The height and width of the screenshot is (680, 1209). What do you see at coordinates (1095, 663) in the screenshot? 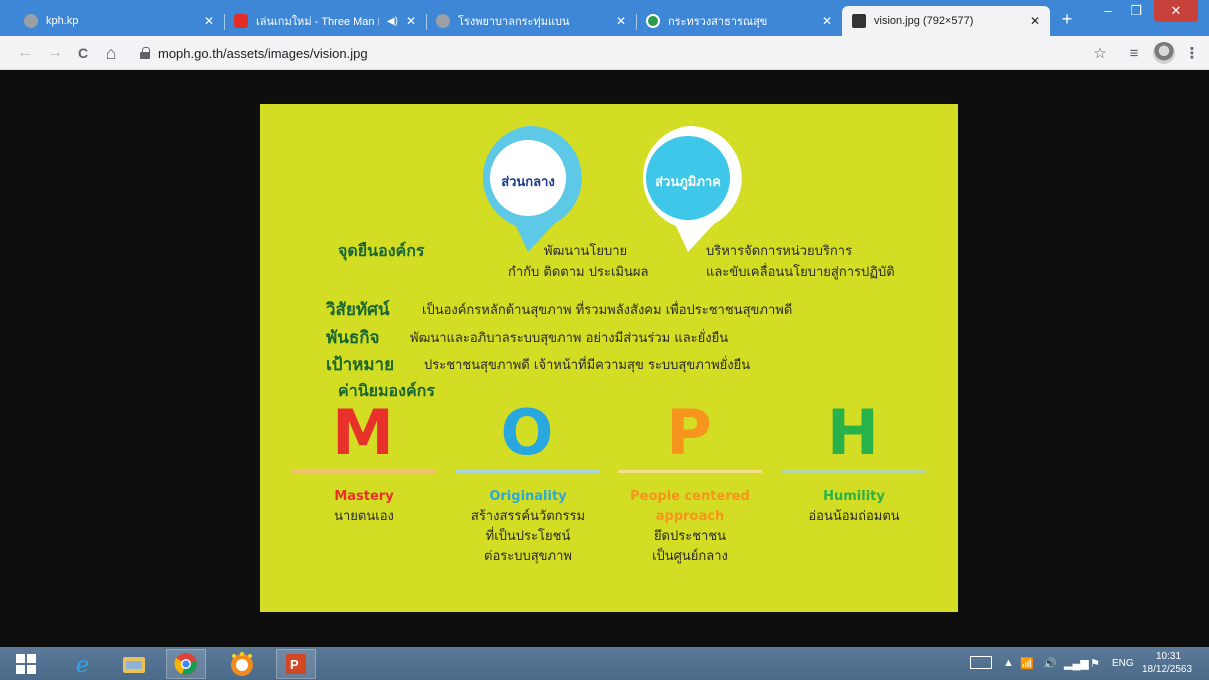
I see `action-center-flag-icon: ⚑` at bounding box center [1095, 663].